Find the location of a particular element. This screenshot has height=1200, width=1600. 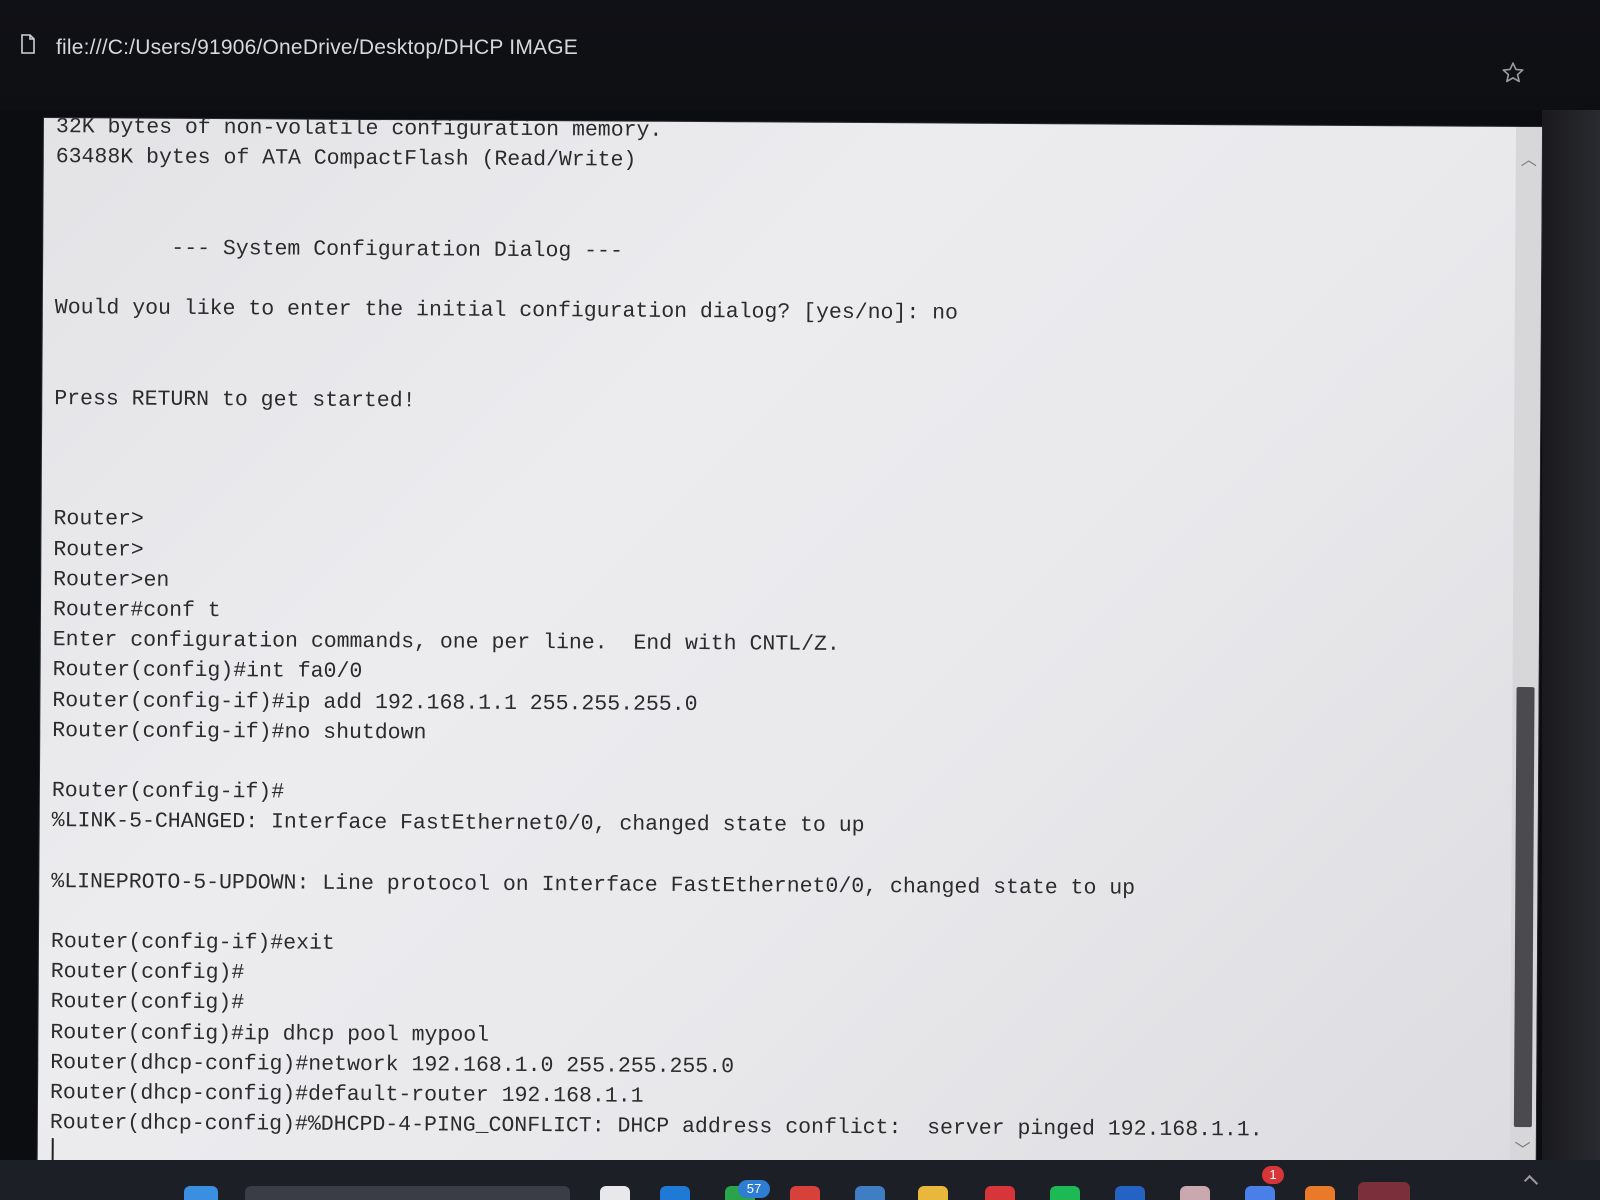

chevron-up-icon is located at coordinates (1531, 1182).